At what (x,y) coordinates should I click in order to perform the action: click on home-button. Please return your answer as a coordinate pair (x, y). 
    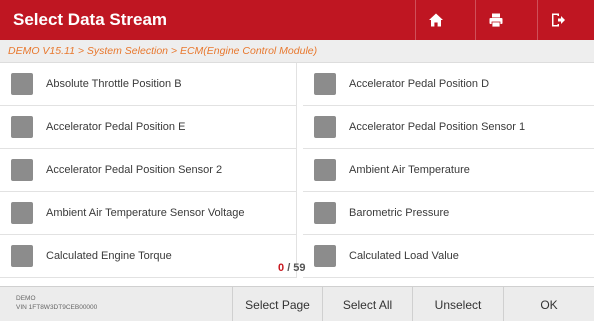
    Looking at the image, I should click on (435, 20).